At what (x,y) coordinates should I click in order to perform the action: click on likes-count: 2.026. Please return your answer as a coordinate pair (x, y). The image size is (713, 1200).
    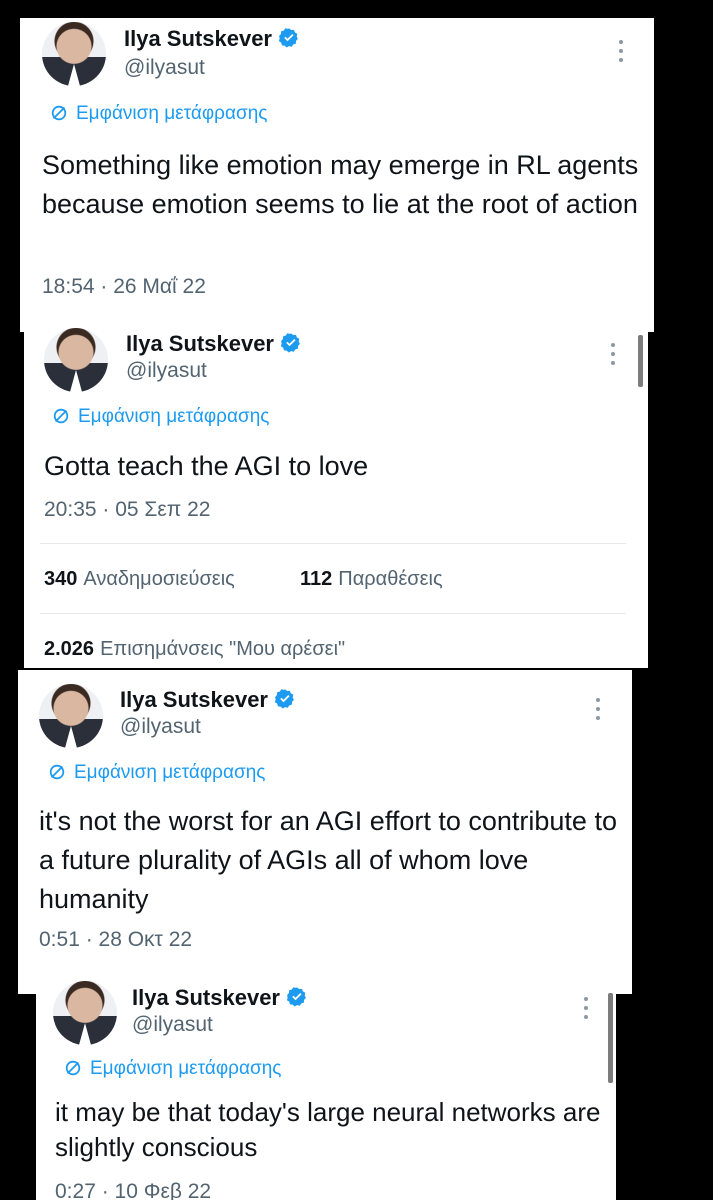
    Looking at the image, I should click on (69, 649).